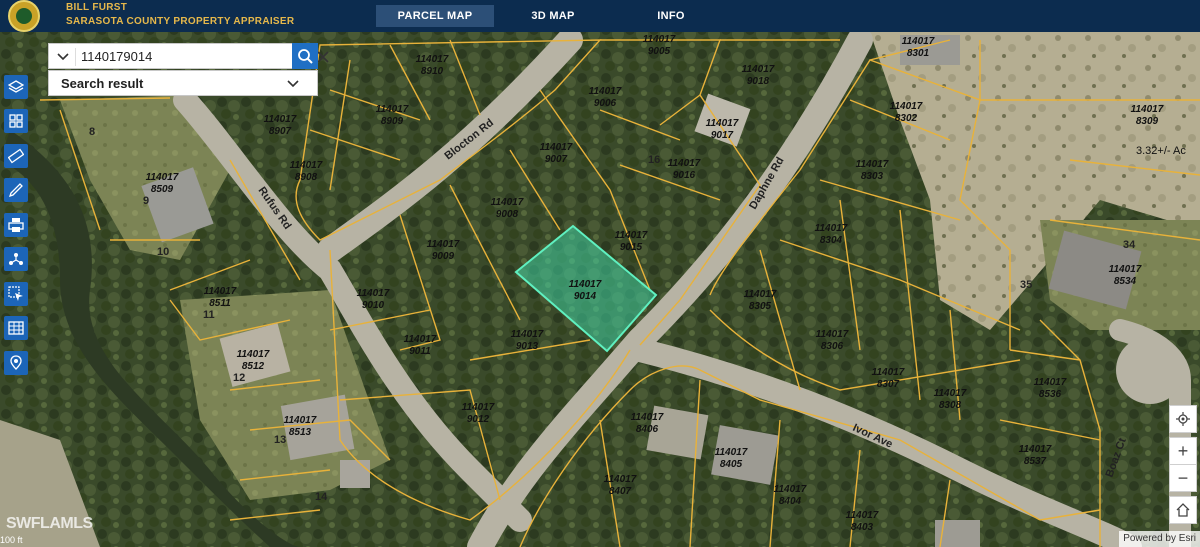 The image size is (1200, 547). I want to click on search-button, so click(305, 56).